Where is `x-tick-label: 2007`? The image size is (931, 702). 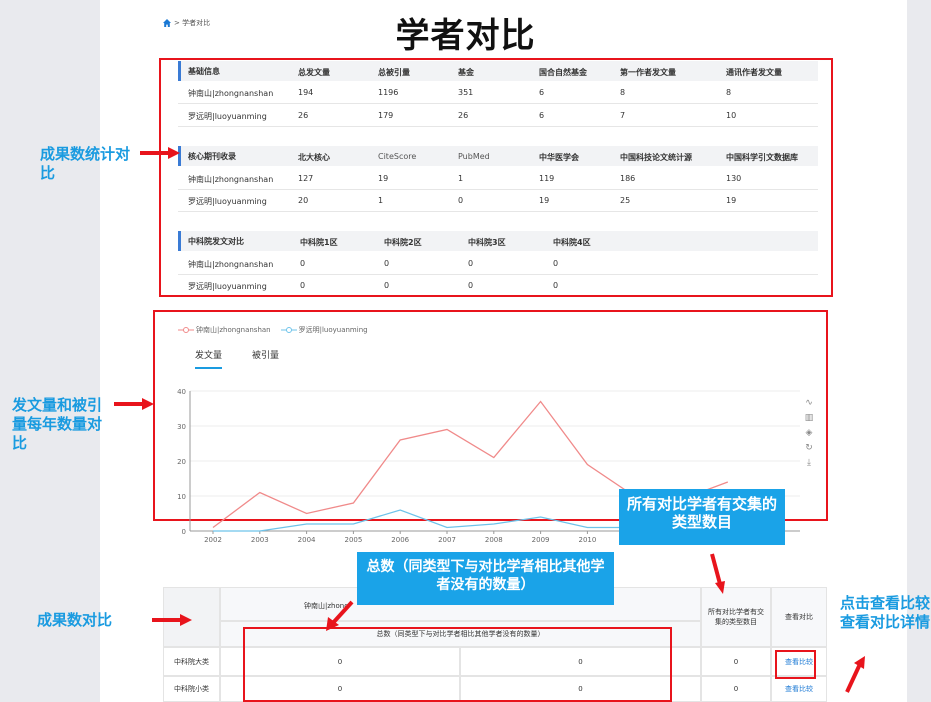
x-tick-label: 2007 is located at coordinates (447, 540).